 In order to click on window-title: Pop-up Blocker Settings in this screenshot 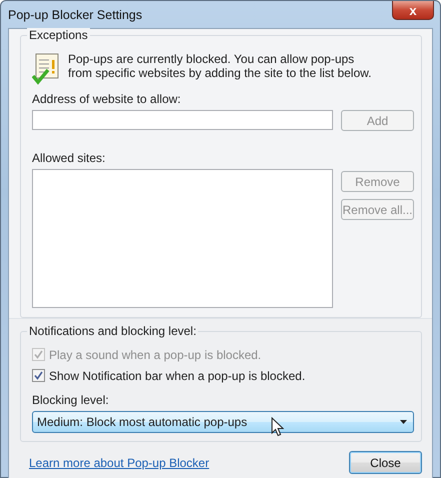, I will do `click(75, 15)`.